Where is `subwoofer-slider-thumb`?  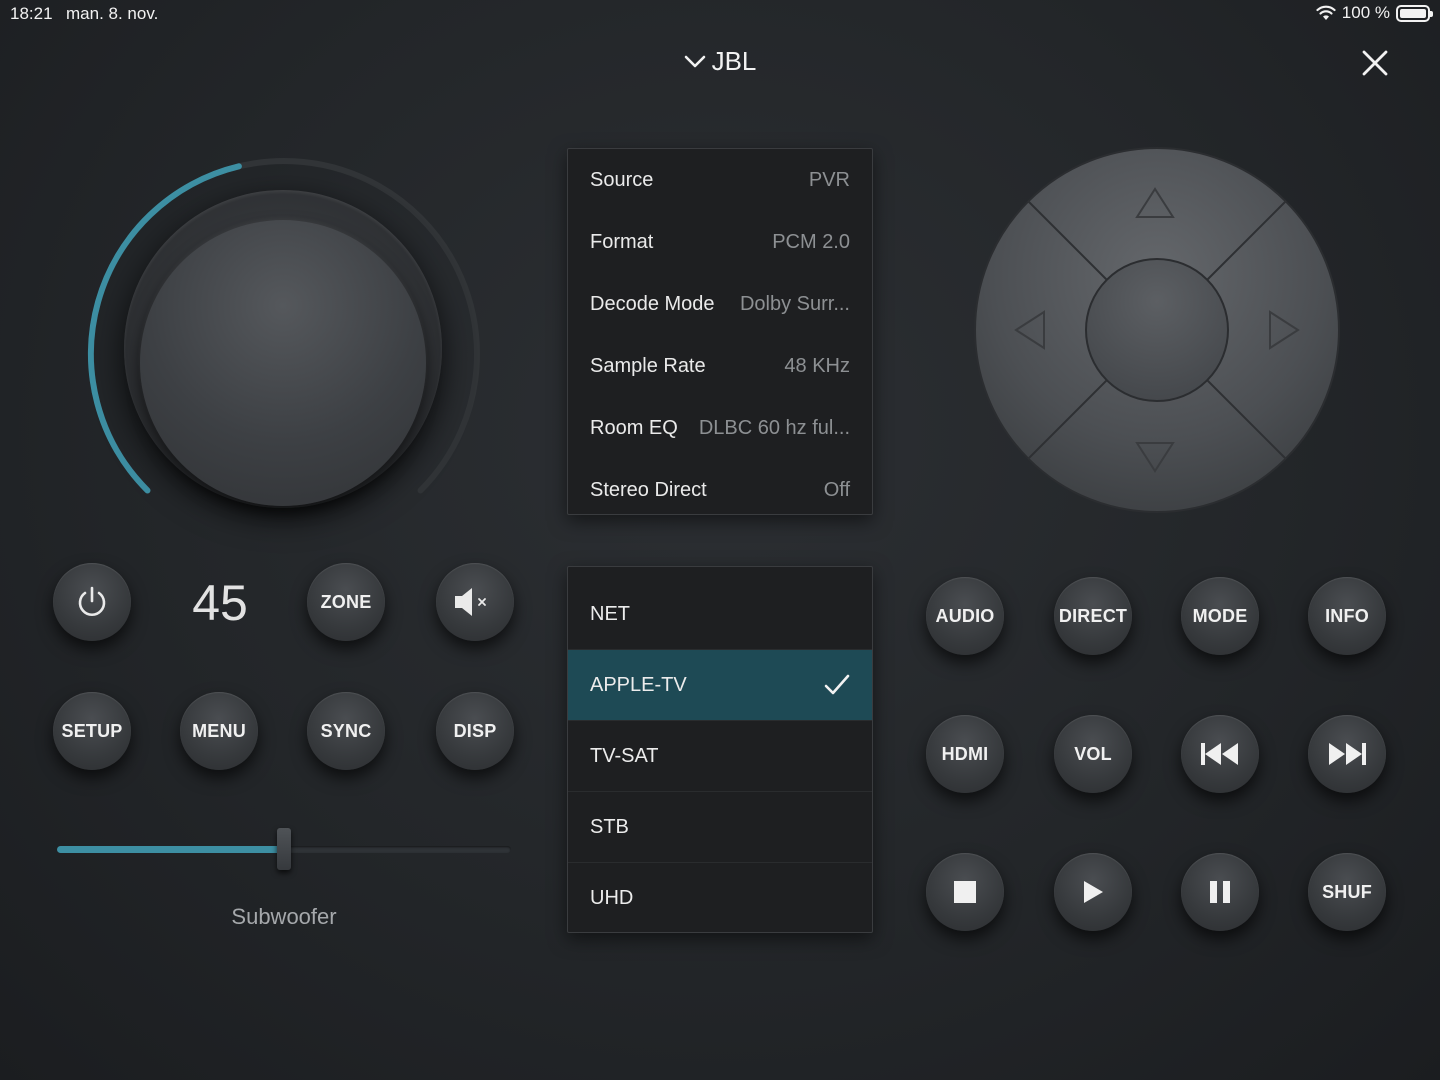
subwoofer-slider-thumb is located at coordinates (284, 849).